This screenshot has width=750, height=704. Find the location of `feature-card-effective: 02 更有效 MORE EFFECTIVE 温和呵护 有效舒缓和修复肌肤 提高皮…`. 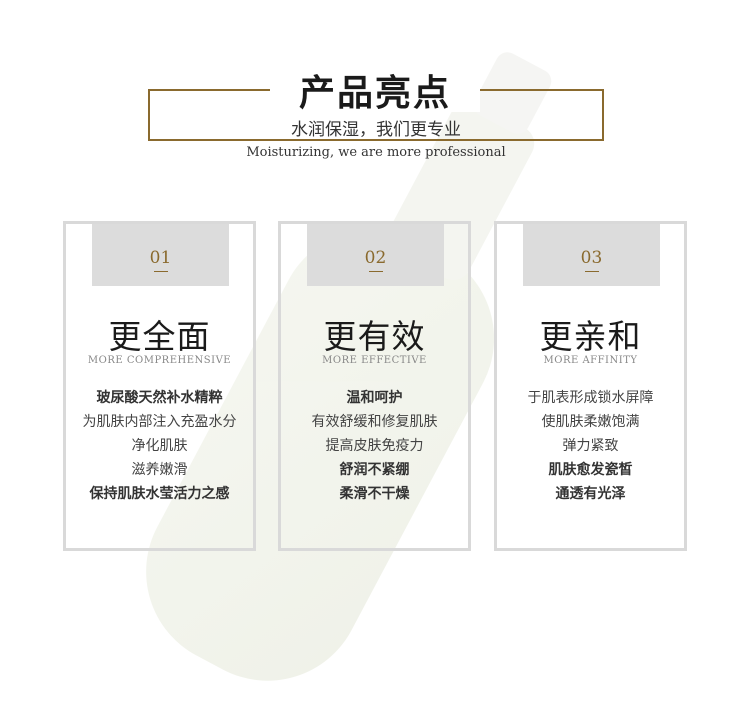

feature-card-effective: 02 更有效 MORE EFFECTIVE 温和呵护 有效舒缓和修复肌肤 提高皮… is located at coordinates (374, 386).